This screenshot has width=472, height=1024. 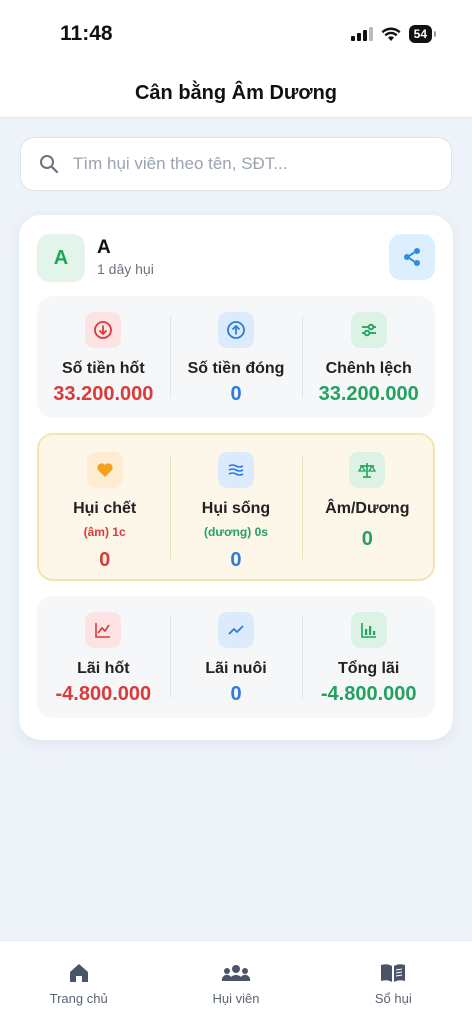 I want to click on stat-hui-chet: Hụi chết (âm) 1c 0, so click(x=104, y=507).